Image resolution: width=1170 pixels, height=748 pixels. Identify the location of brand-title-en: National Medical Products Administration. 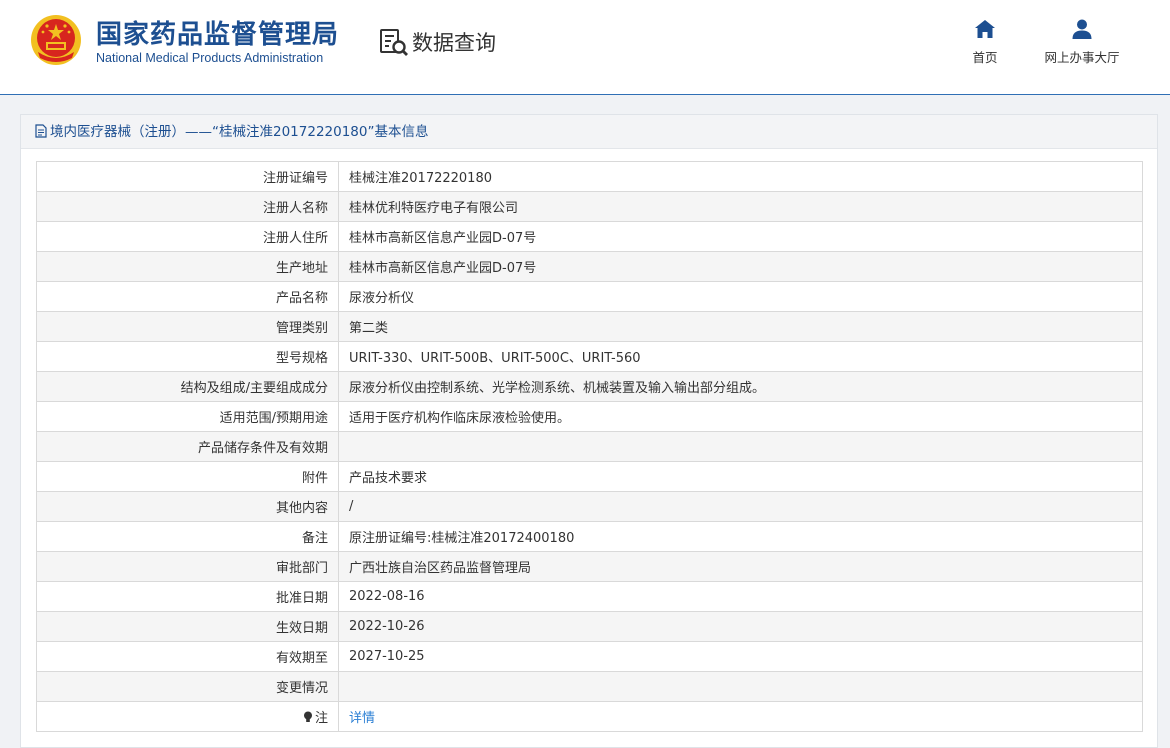
(210, 58).